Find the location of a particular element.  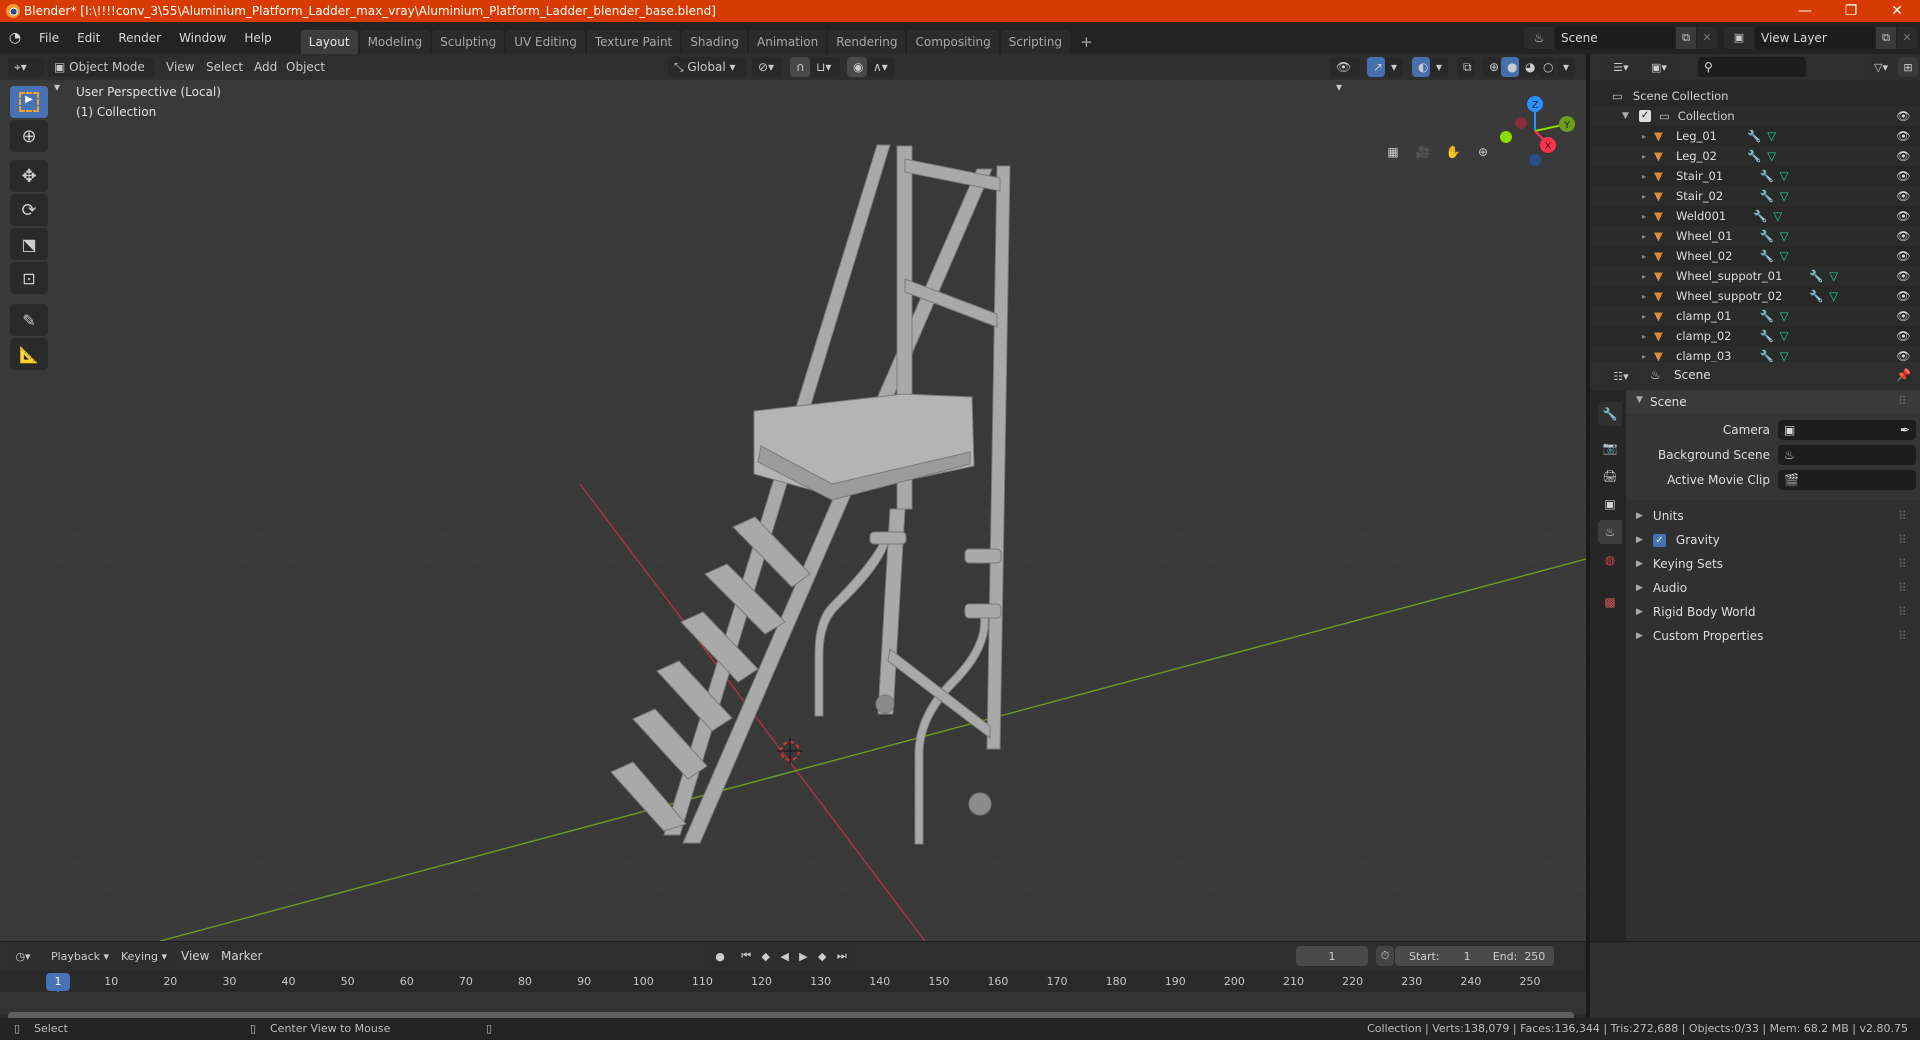

gizmo-toggle: ↗ is located at coordinates (1376, 67).